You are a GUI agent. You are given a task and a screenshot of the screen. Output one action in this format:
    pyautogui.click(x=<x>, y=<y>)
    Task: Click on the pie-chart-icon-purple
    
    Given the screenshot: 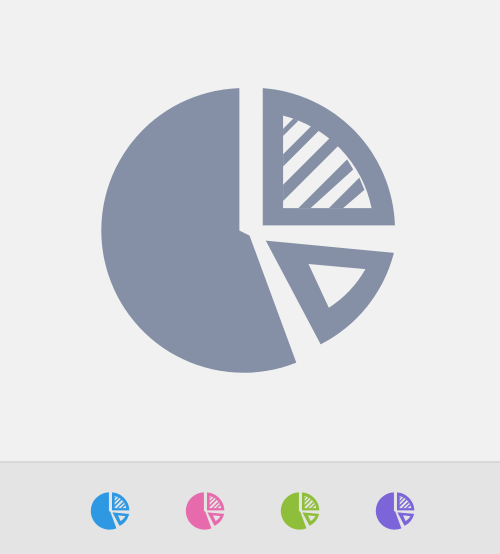 What is the action you would take?
    pyautogui.click(x=395, y=511)
    